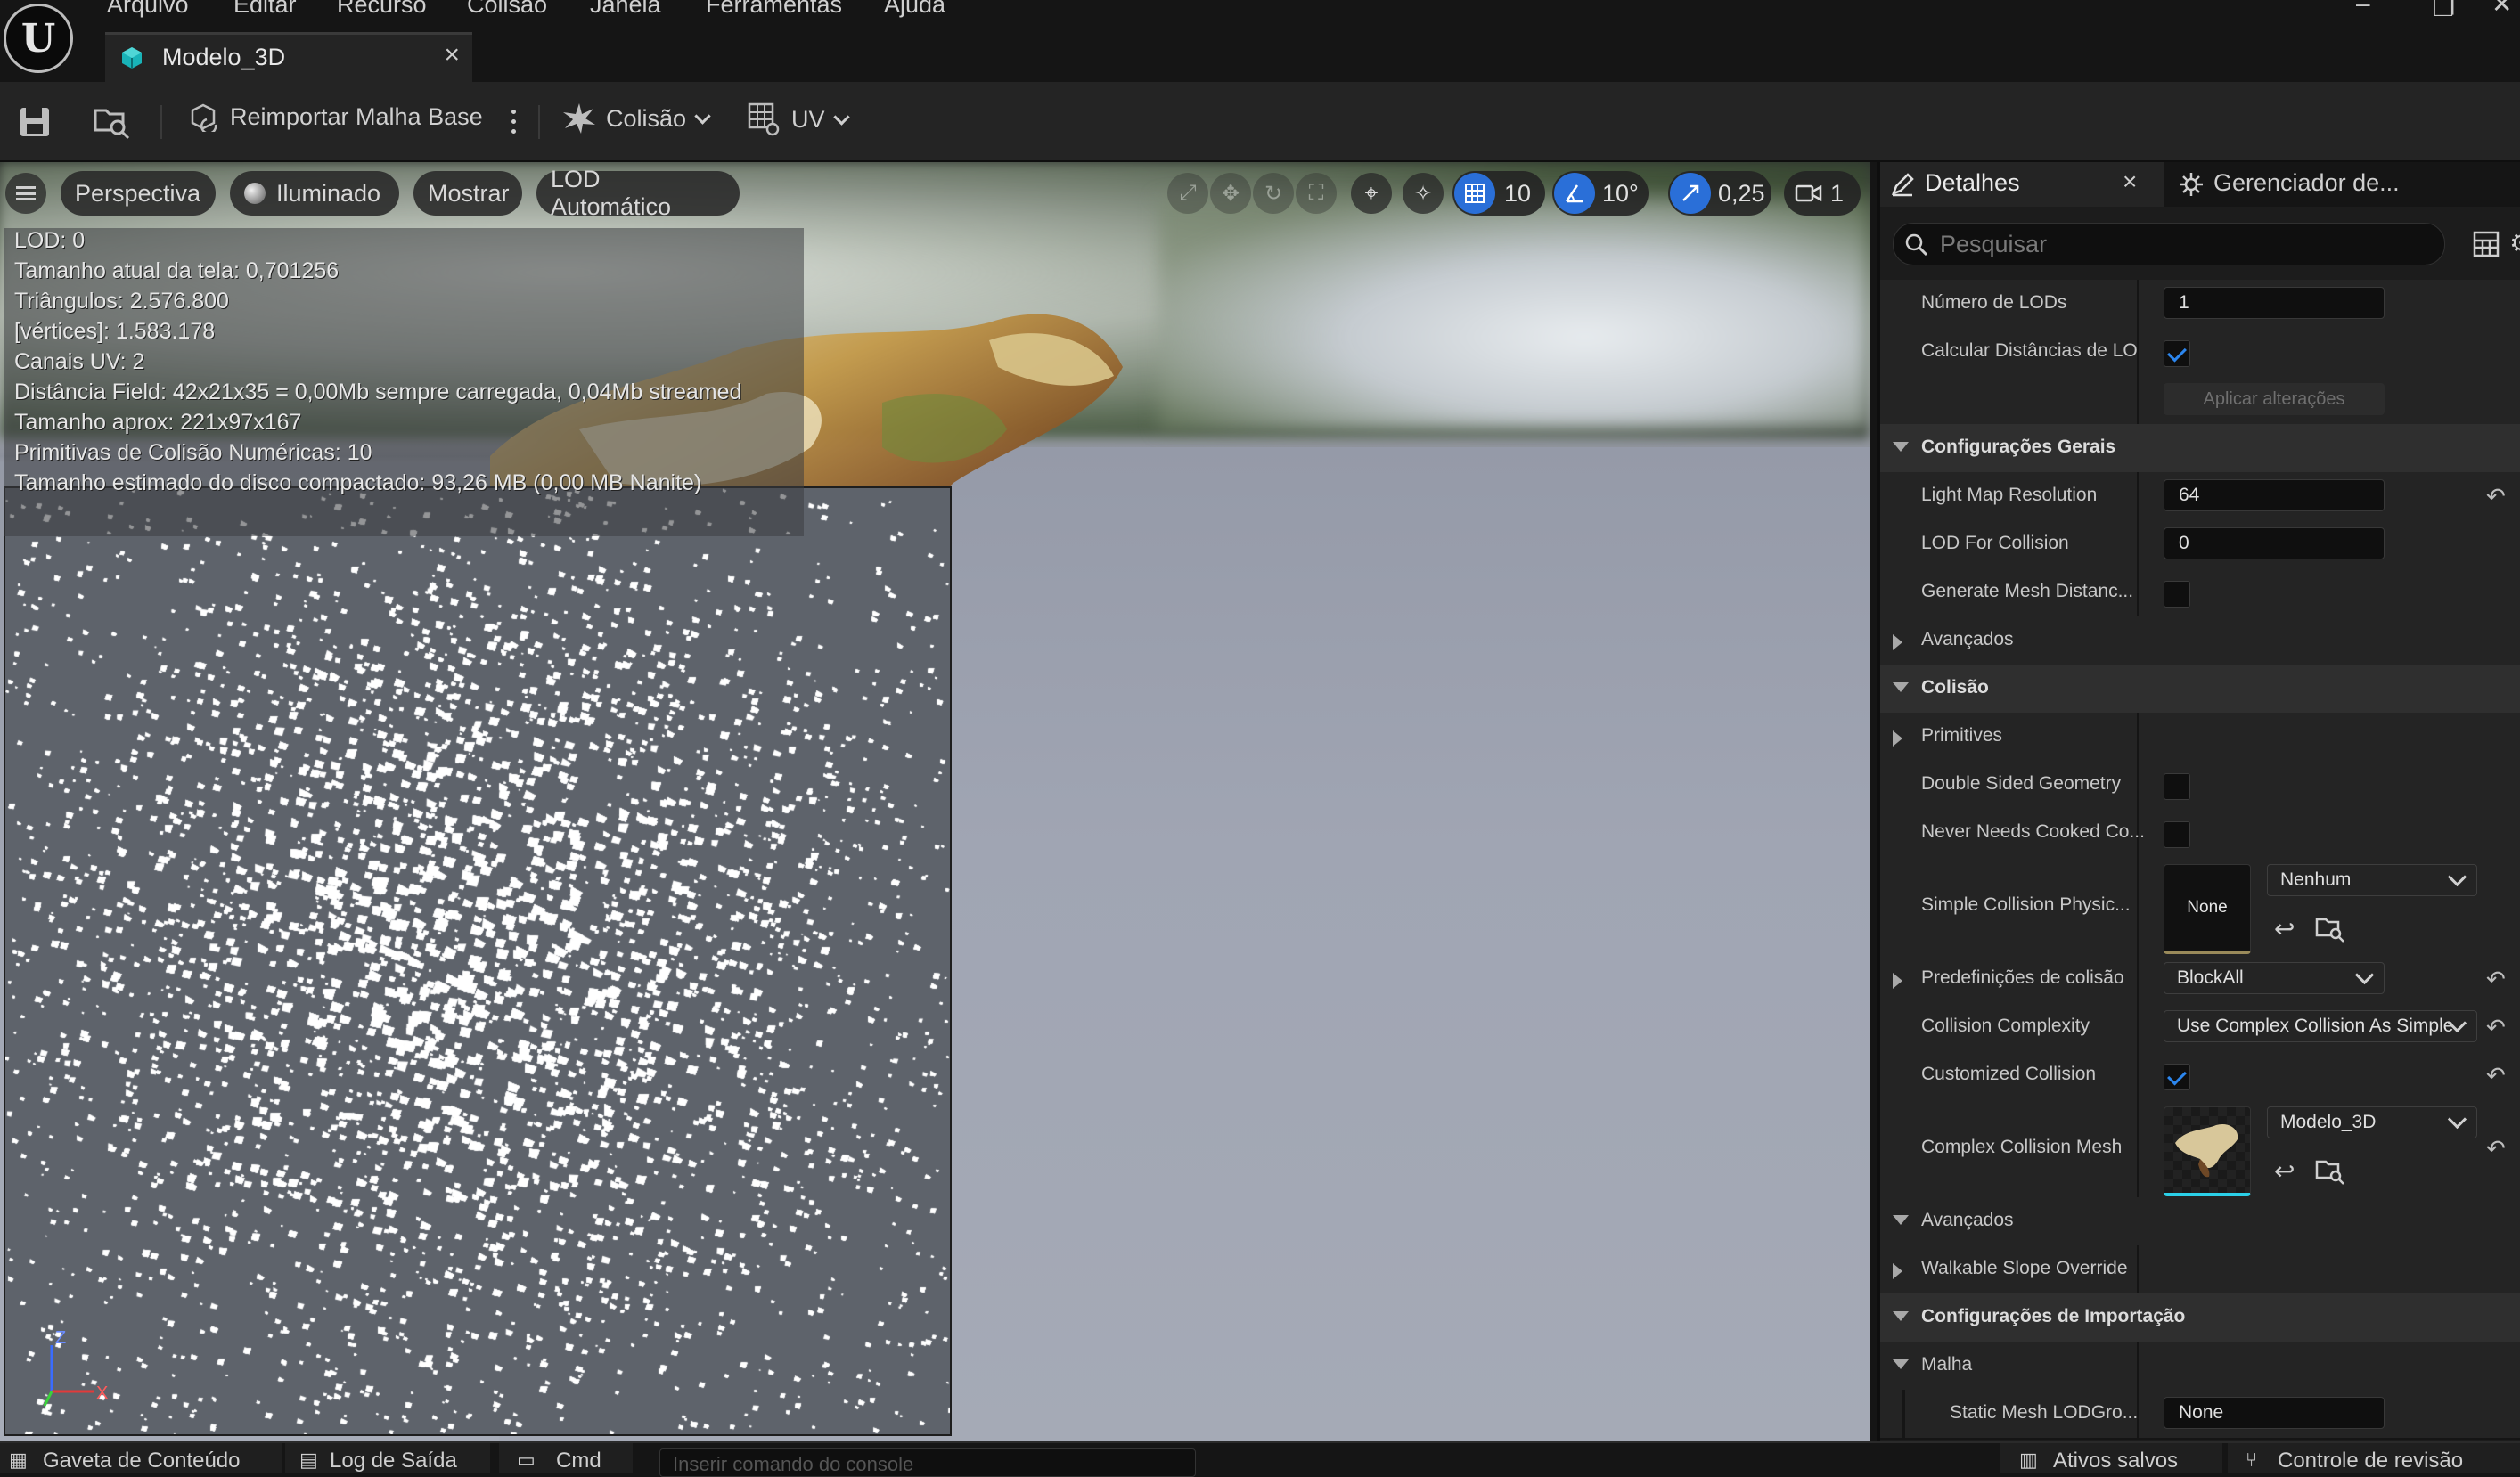 This screenshot has width=2520, height=1477. I want to click on never-cooked-checkbox, so click(2177, 834).